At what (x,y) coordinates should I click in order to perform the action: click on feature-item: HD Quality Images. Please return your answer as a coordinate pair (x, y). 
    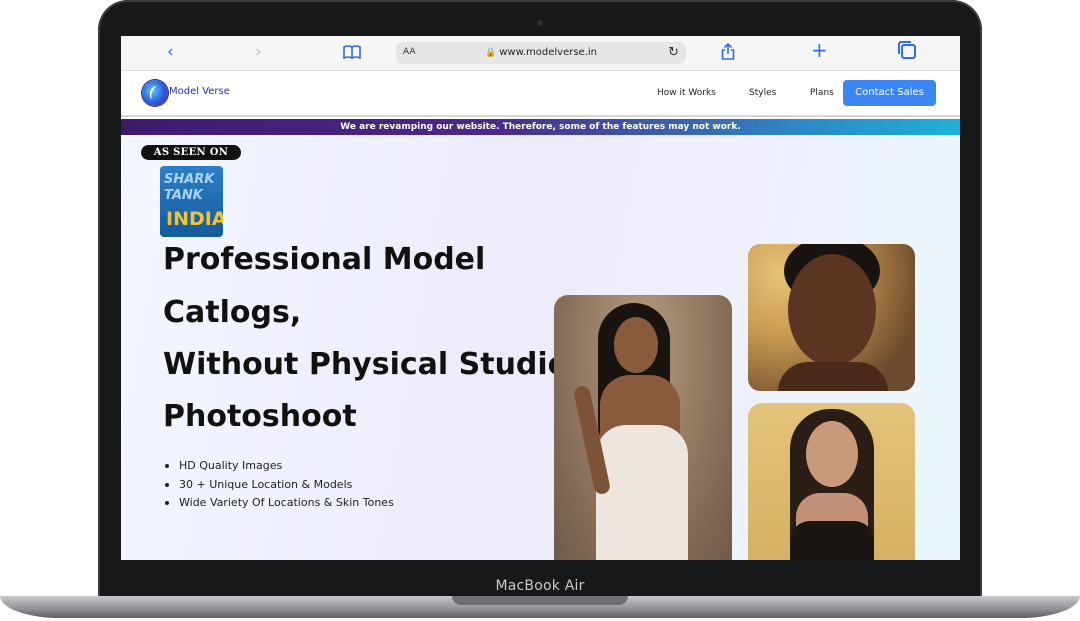
    Looking at the image, I should click on (279, 466).